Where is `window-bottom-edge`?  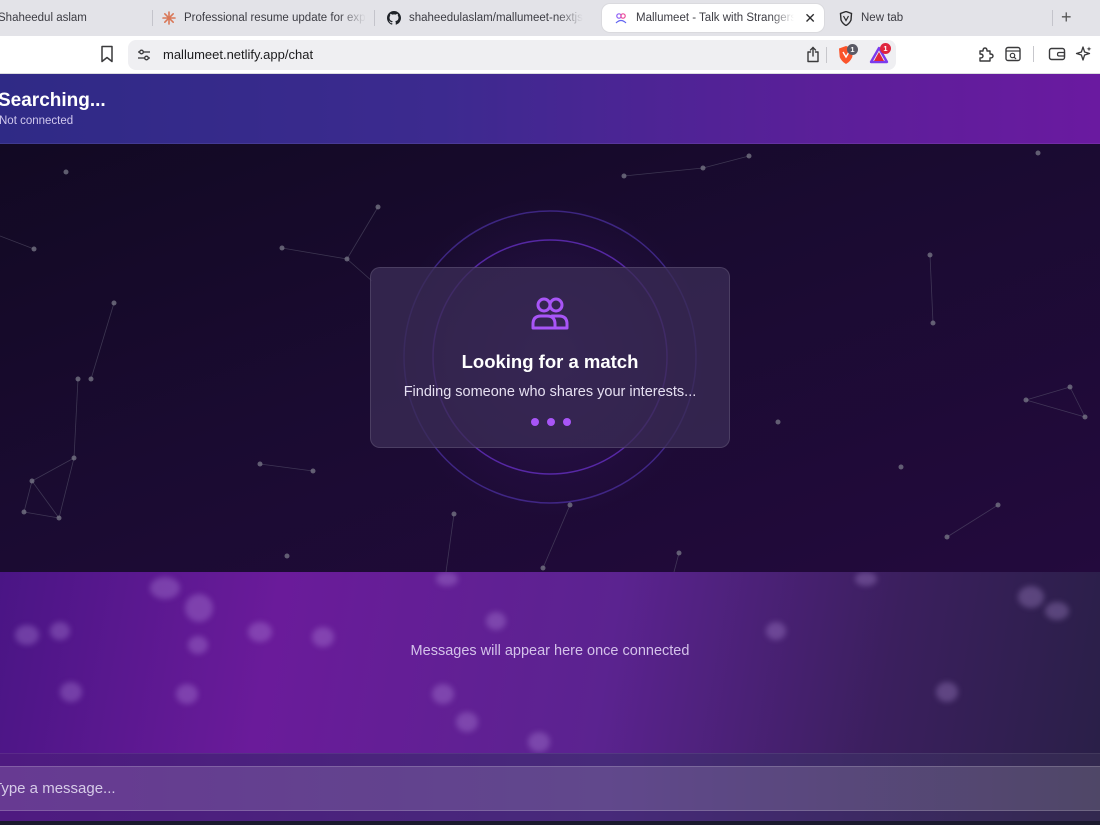 window-bottom-edge is located at coordinates (550, 823).